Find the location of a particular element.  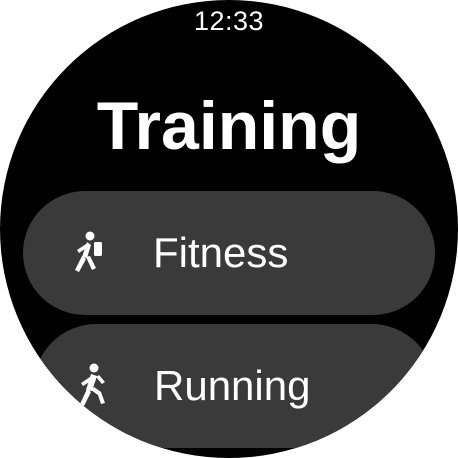

fitness-walking-icon is located at coordinates (86, 252).